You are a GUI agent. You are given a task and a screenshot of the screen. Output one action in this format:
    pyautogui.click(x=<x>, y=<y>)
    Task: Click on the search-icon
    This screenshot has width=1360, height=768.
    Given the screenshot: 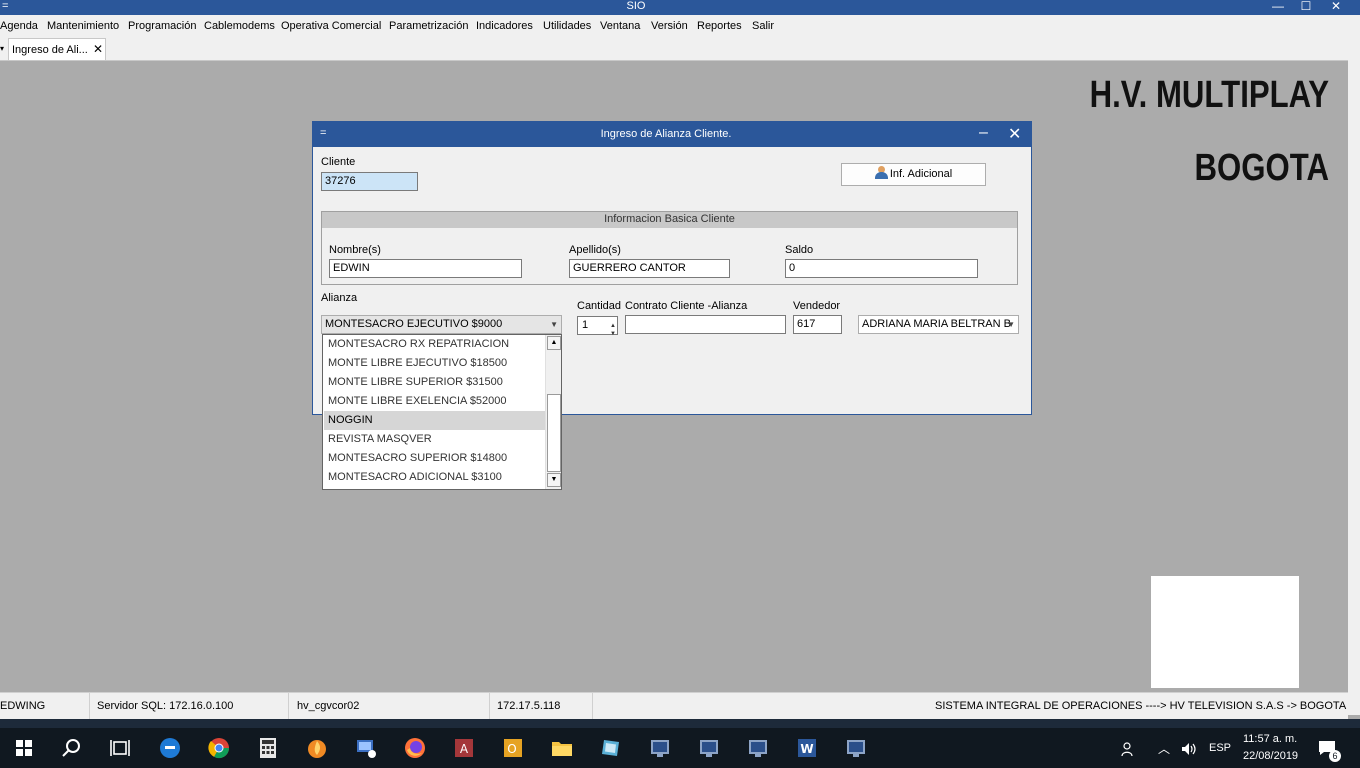 What is the action you would take?
    pyautogui.click(x=72, y=748)
    